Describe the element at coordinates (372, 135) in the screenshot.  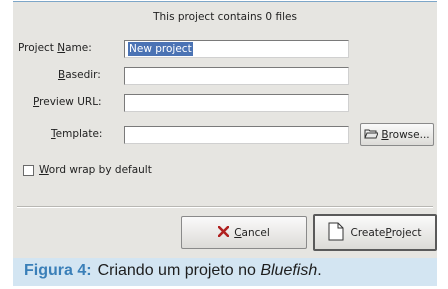
I see `folder-icon` at that location.